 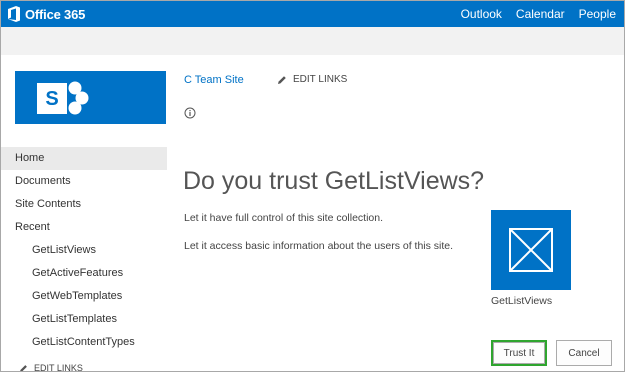 What do you see at coordinates (14, 14) in the screenshot?
I see `office-logo-icon` at bounding box center [14, 14].